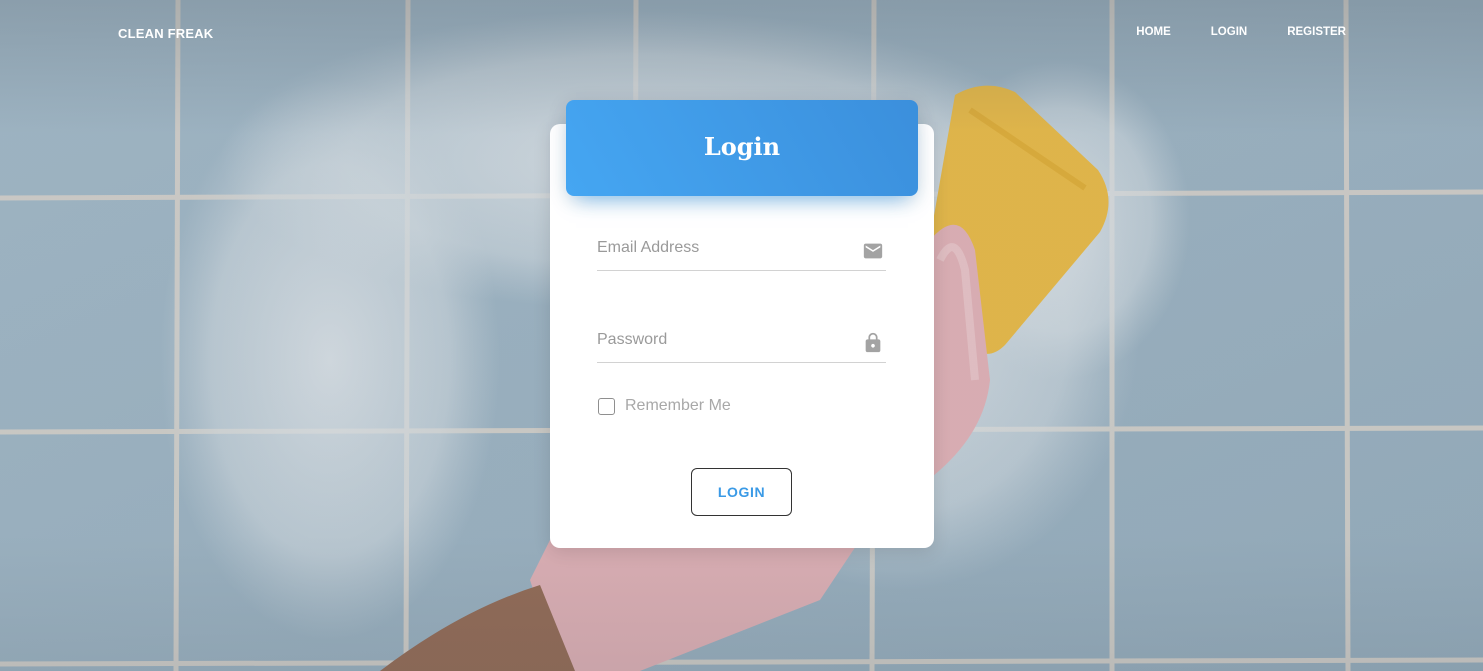 Image resolution: width=1483 pixels, height=671 pixels. Describe the element at coordinates (1316, 32) in the screenshot. I see `nav-link-register: REGISTER` at that location.